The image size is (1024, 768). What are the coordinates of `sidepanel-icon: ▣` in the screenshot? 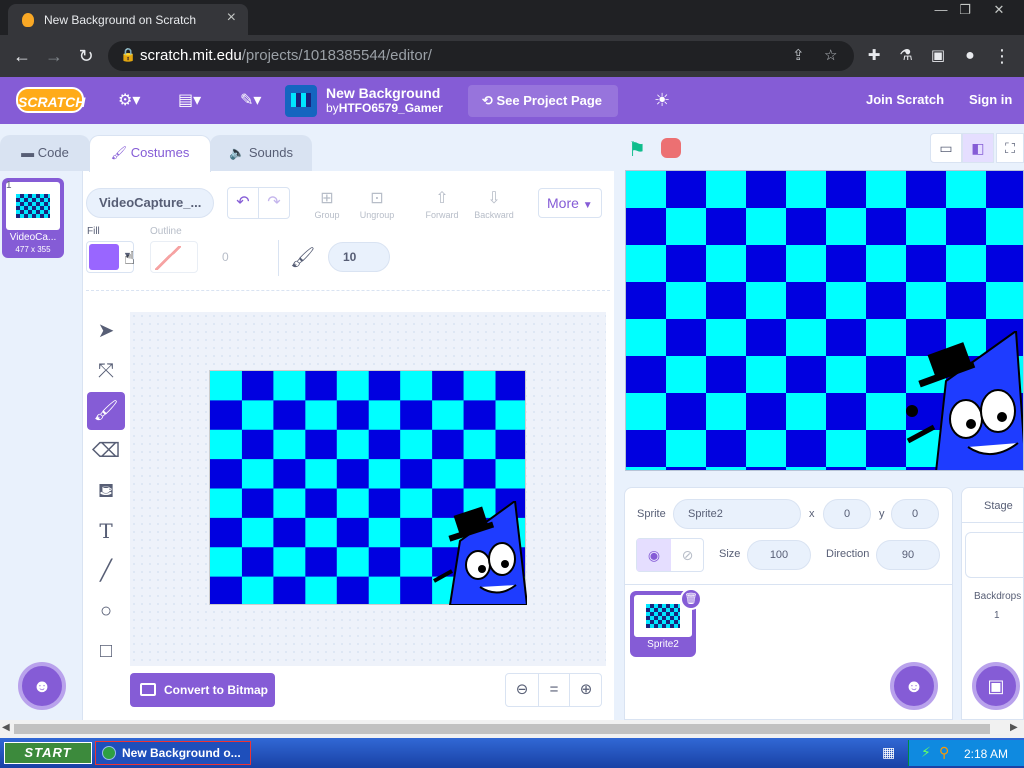 It's located at (938, 56).